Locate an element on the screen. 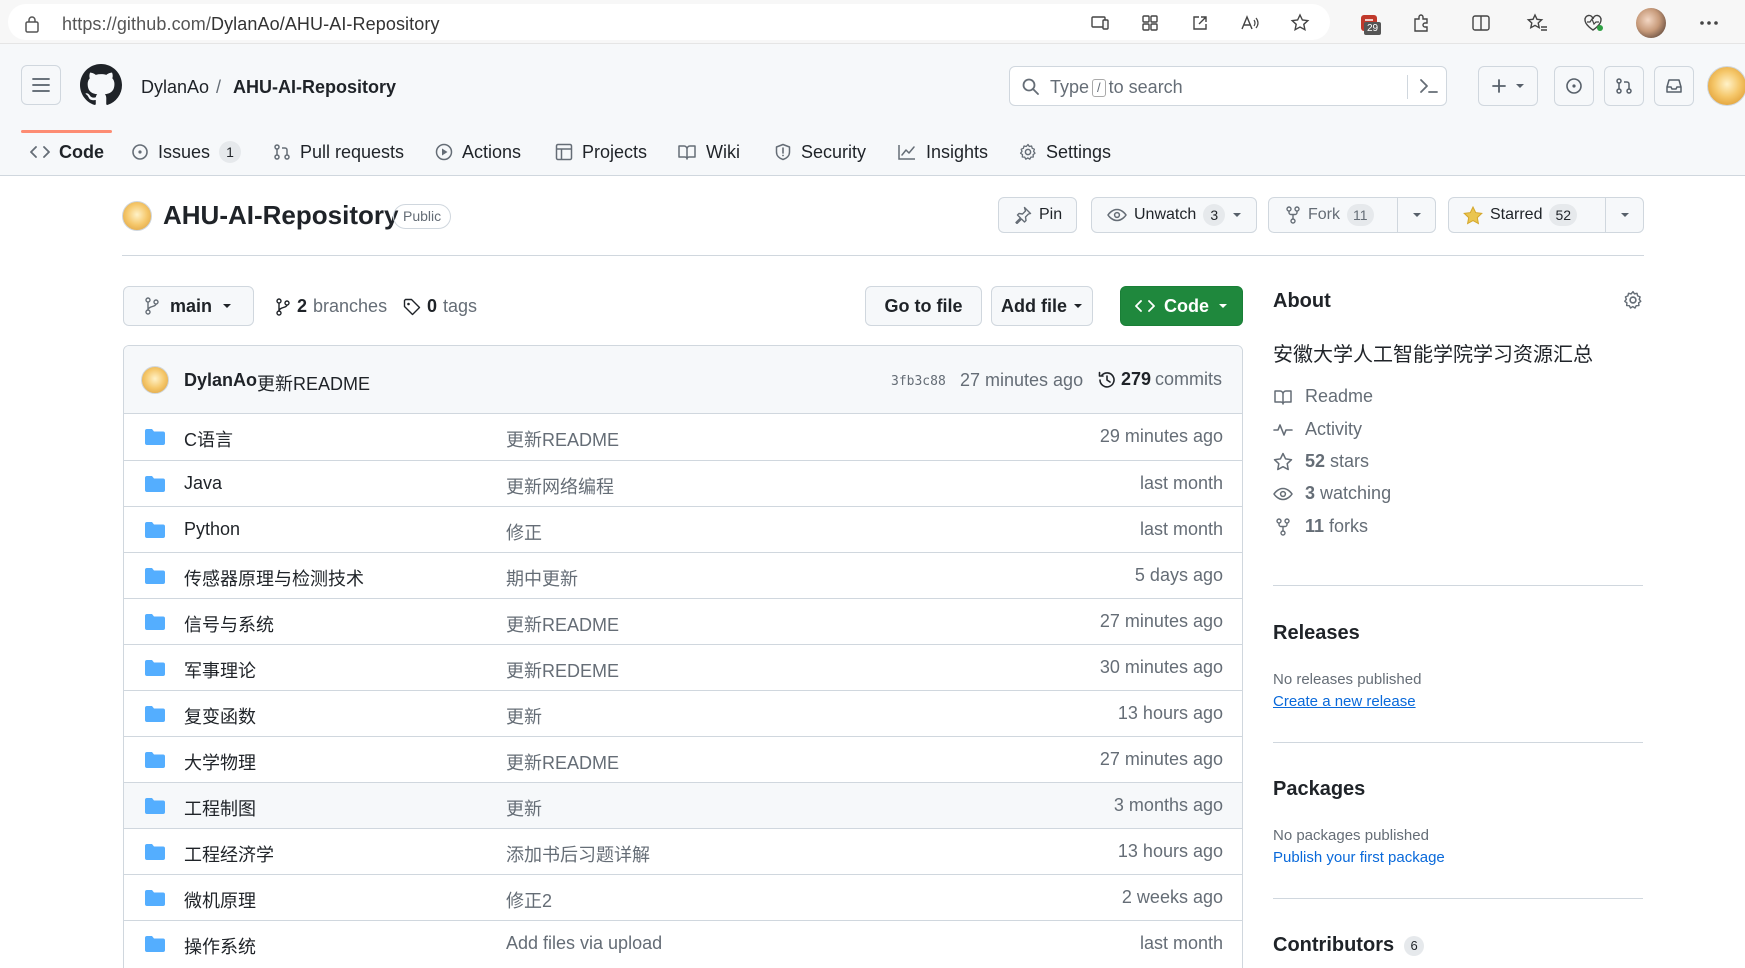 This screenshot has width=1745, height=968. gear-icon is located at coordinates (1633, 300).